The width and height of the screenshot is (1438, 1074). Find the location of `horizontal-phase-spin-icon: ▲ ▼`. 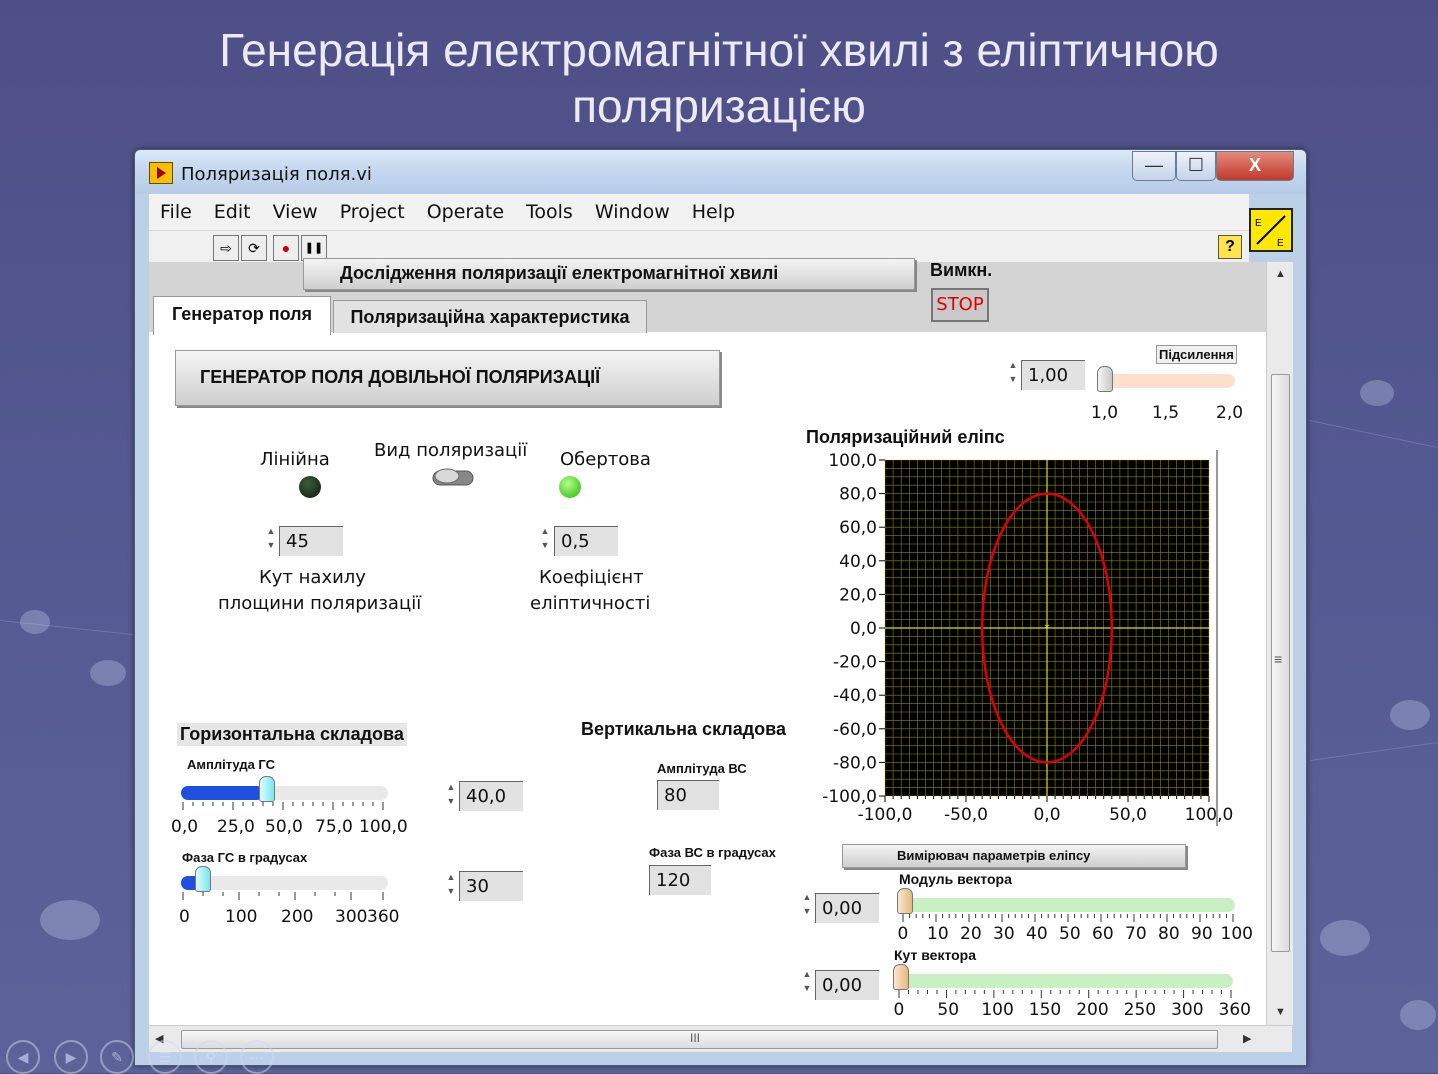

horizontal-phase-spin-icon: ▲ ▼ is located at coordinates (451, 885).